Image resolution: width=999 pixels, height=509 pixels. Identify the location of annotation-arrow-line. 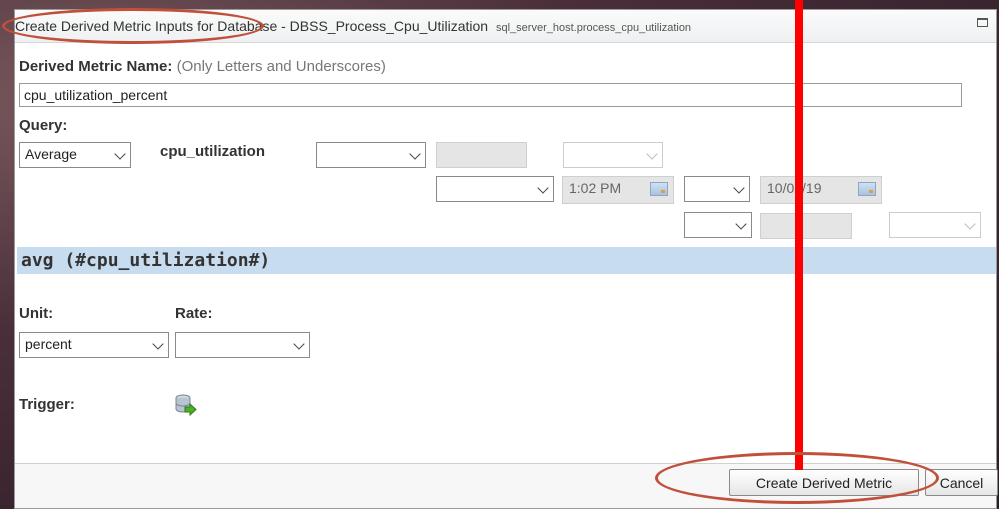
(799, 235).